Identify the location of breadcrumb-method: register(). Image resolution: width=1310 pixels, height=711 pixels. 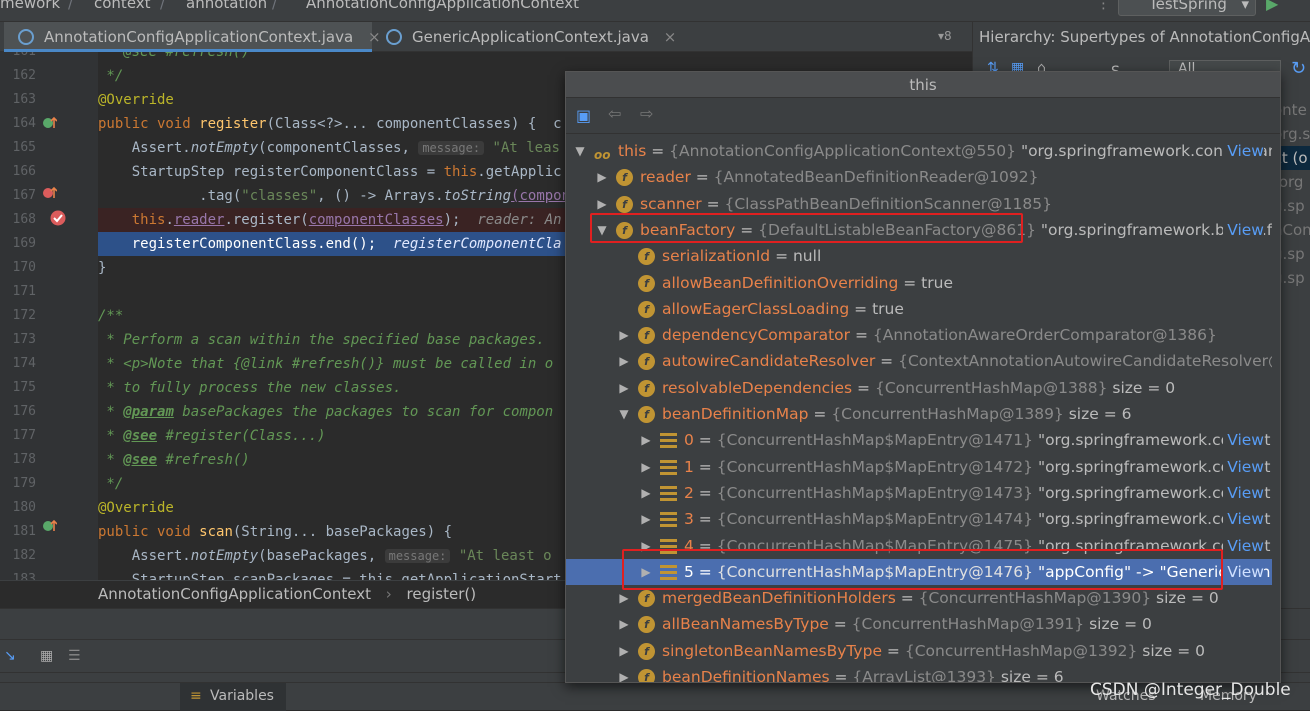
(442, 594).